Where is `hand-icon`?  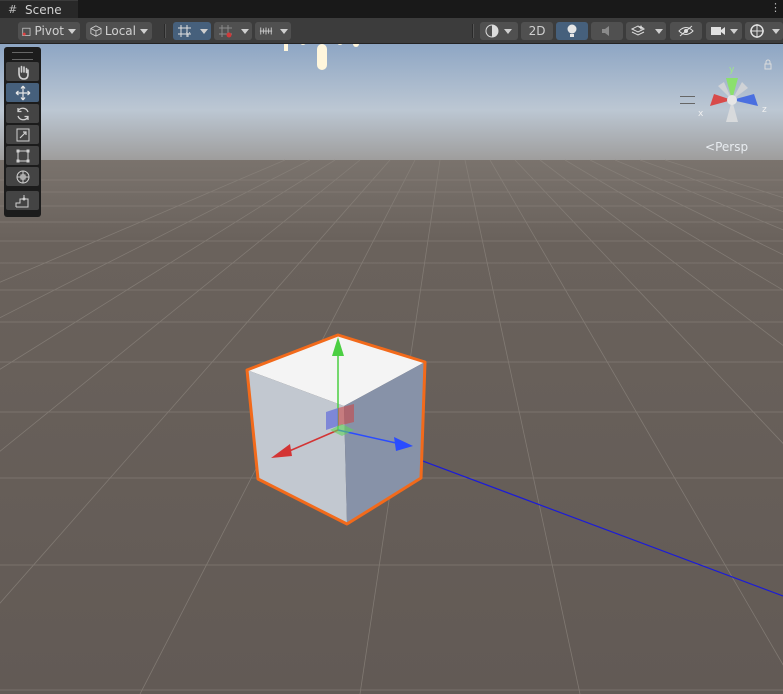
hand-icon is located at coordinates (23, 72).